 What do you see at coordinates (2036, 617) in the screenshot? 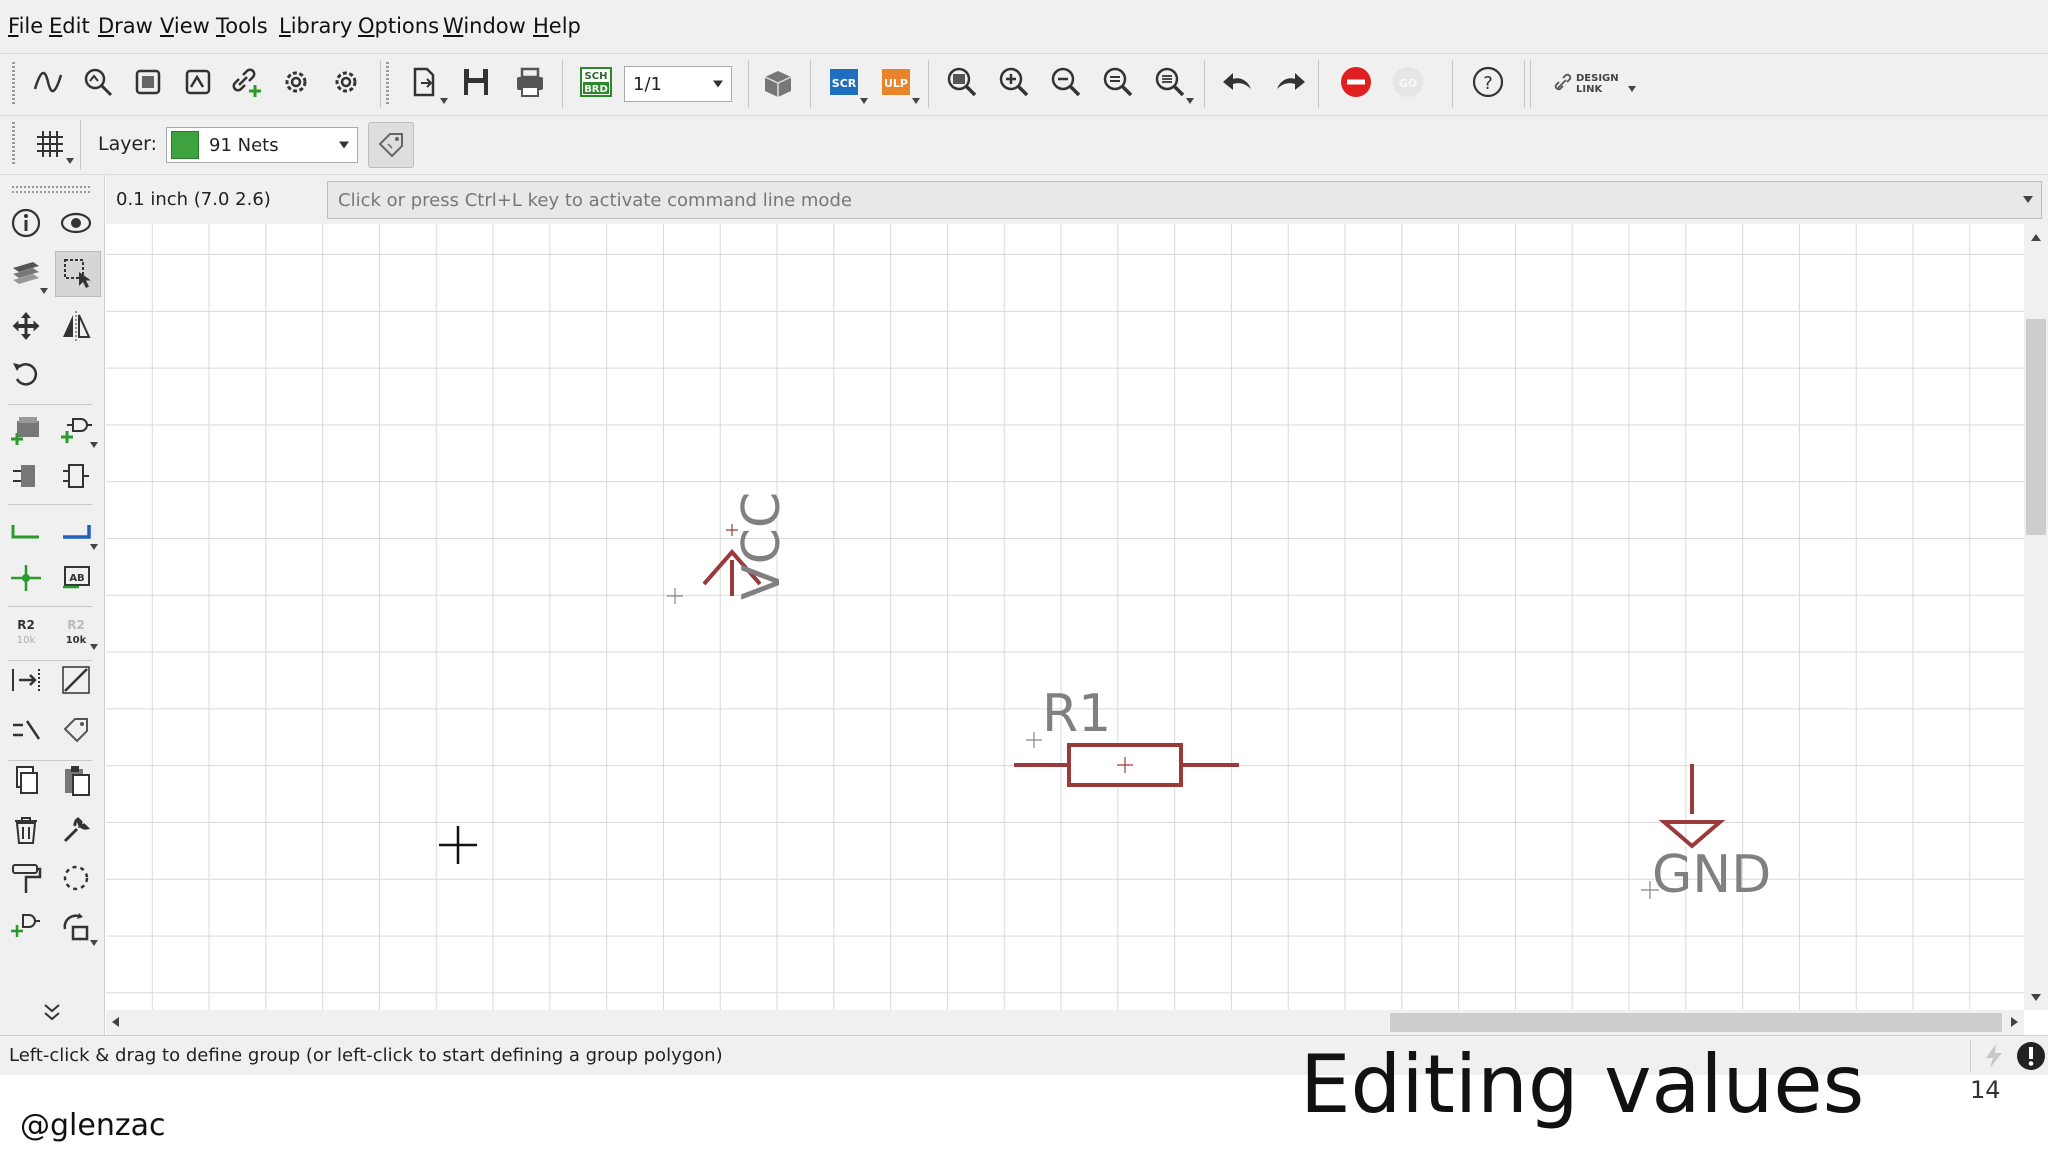
I see `vertical-scrollbar` at bounding box center [2036, 617].